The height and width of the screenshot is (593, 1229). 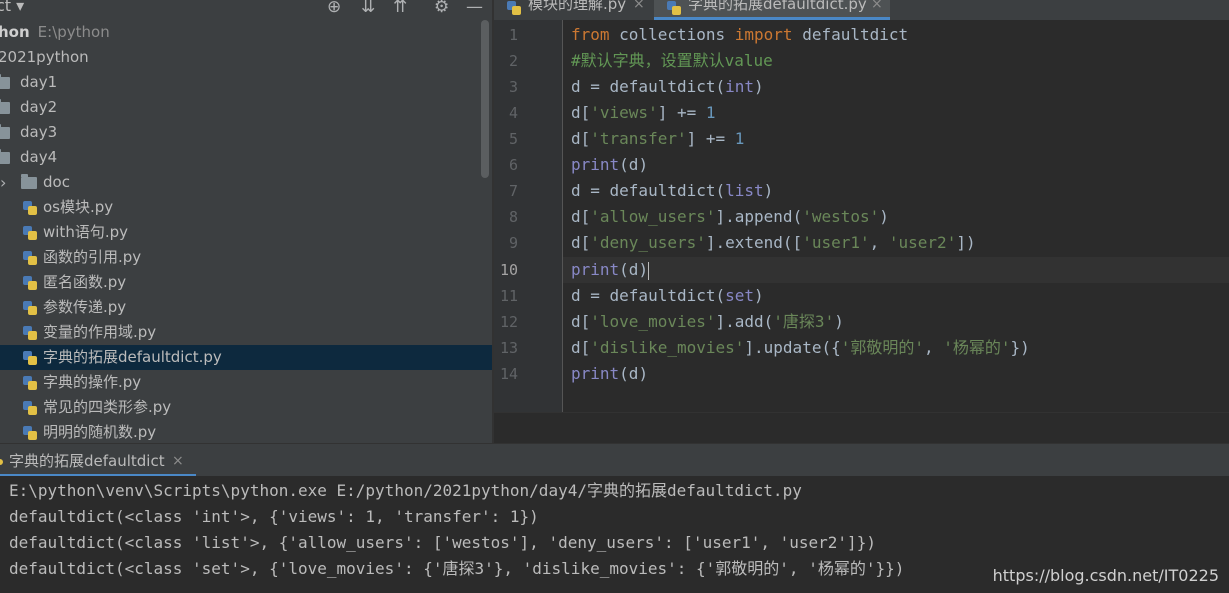 I want to click on code-token: 'love_movies', so click(x=653, y=321).